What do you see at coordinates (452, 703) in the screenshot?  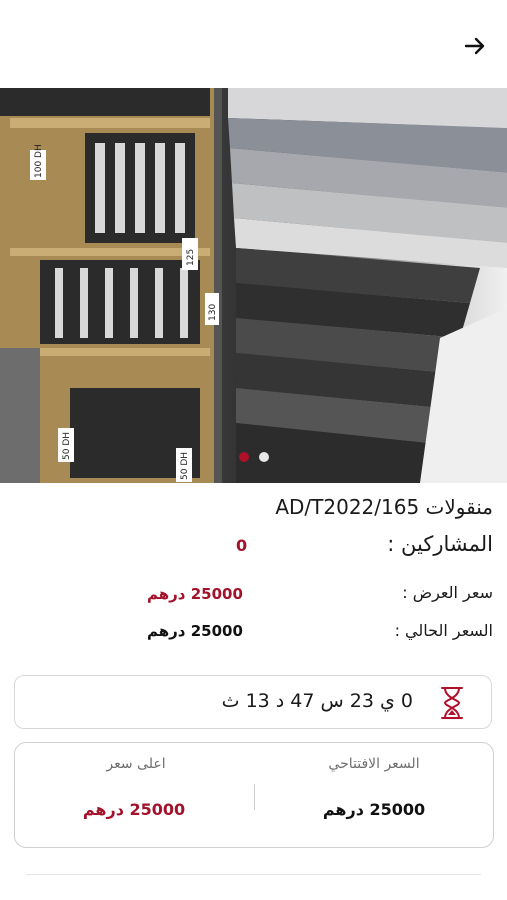 I see `hourglass-icon` at bounding box center [452, 703].